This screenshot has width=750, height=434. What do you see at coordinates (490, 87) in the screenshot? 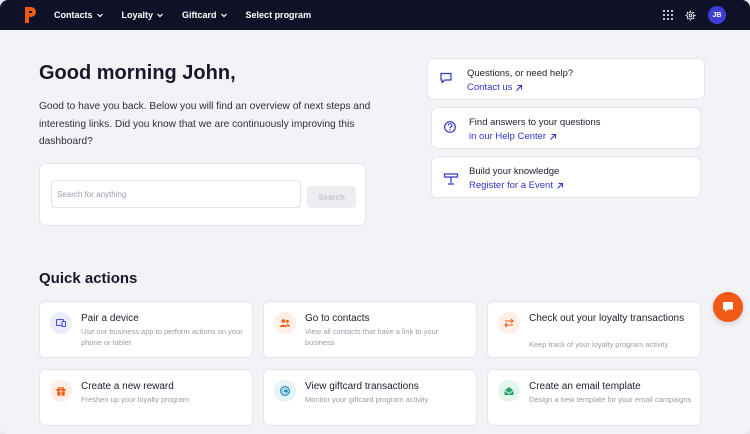
I see `help-link-label: Contact us` at bounding box center [490, 87].